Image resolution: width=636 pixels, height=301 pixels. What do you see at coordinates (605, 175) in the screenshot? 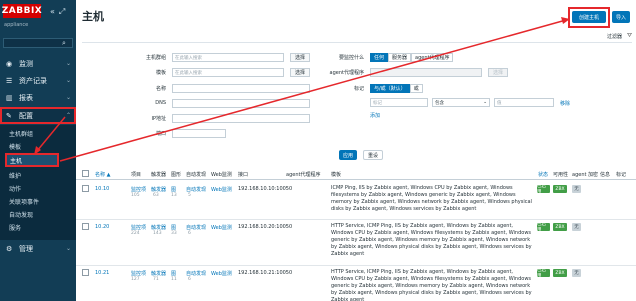
I see `column-info: 信息` at bounding box center [605, 175].